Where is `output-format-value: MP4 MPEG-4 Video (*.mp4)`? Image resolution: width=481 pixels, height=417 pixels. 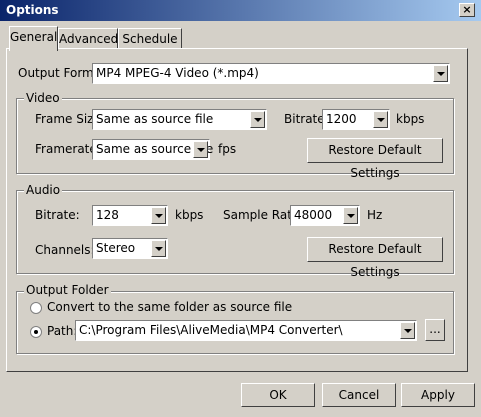
output-format-value: MP4 MPEG-4 Video (*.mp4) is located at coordinates (177, 73).